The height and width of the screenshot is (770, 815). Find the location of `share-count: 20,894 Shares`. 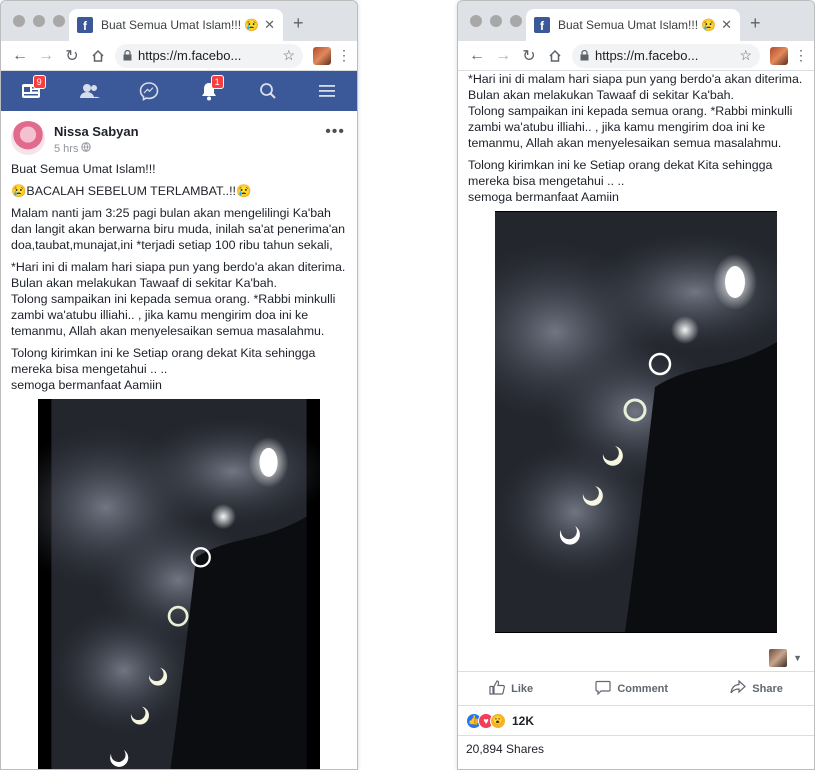

share-count: 20,894 Shares is located at coordinates (636, 748).